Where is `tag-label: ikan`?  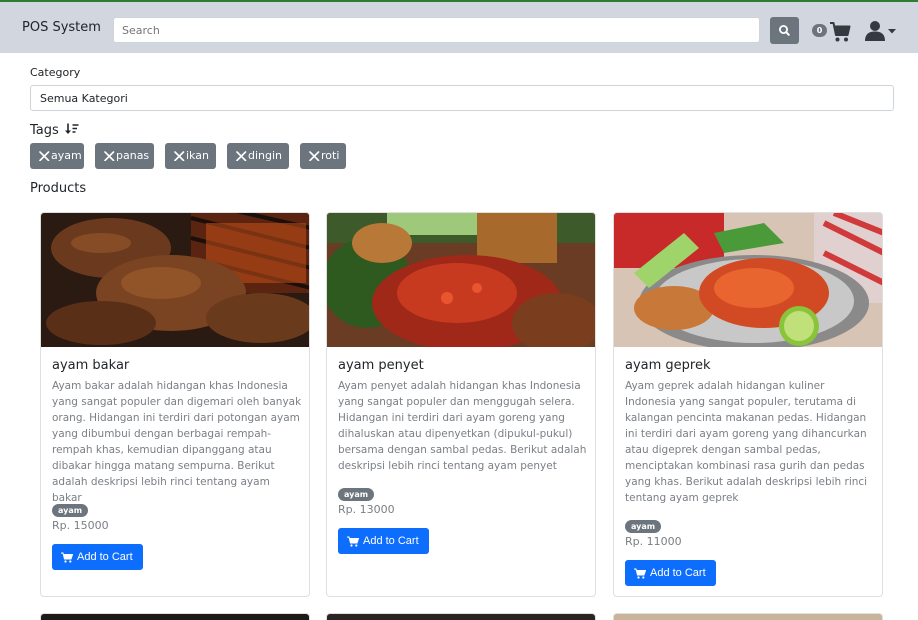 tag-label: ikan is located at coordinates (197, 155).